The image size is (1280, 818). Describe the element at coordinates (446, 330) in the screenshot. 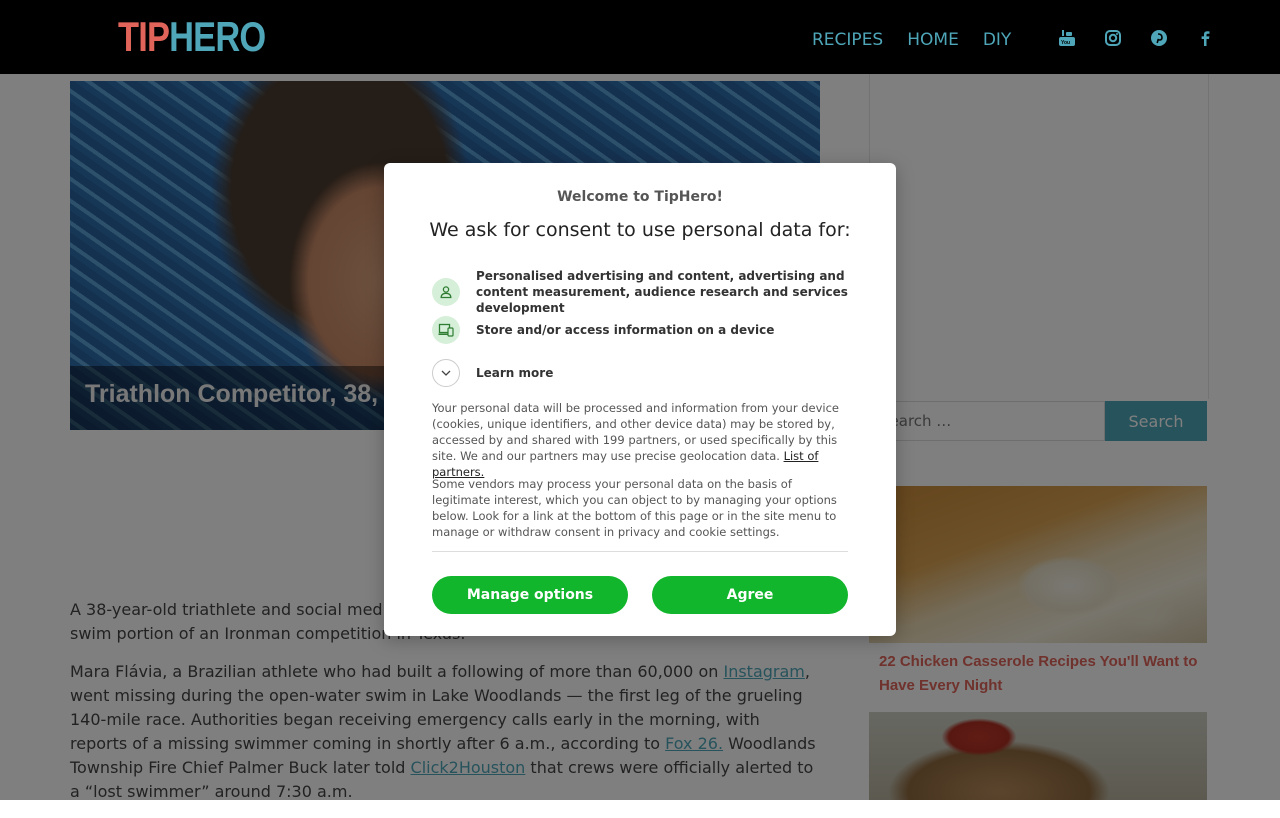

I see `devices-icon` at that location.